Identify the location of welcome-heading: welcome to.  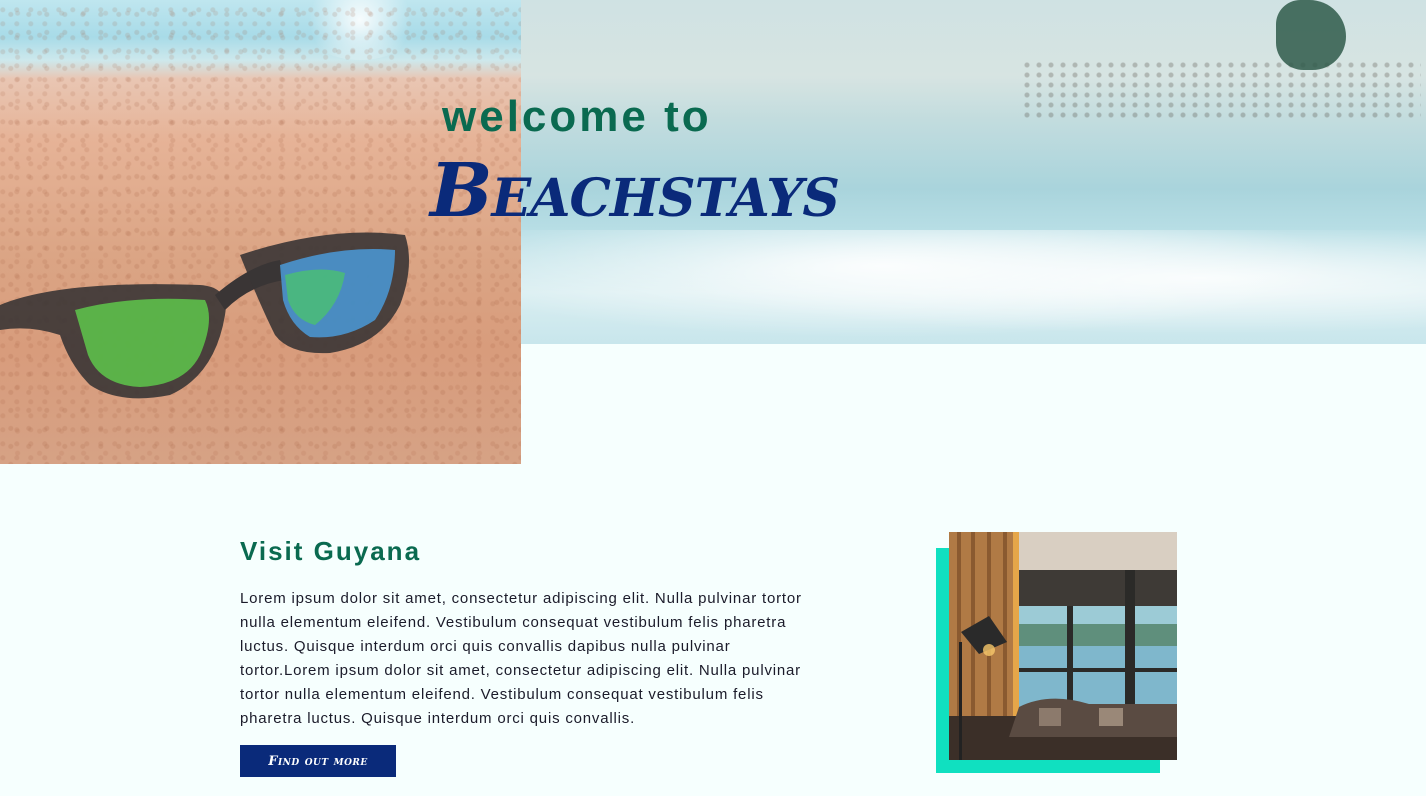
(577, 116).